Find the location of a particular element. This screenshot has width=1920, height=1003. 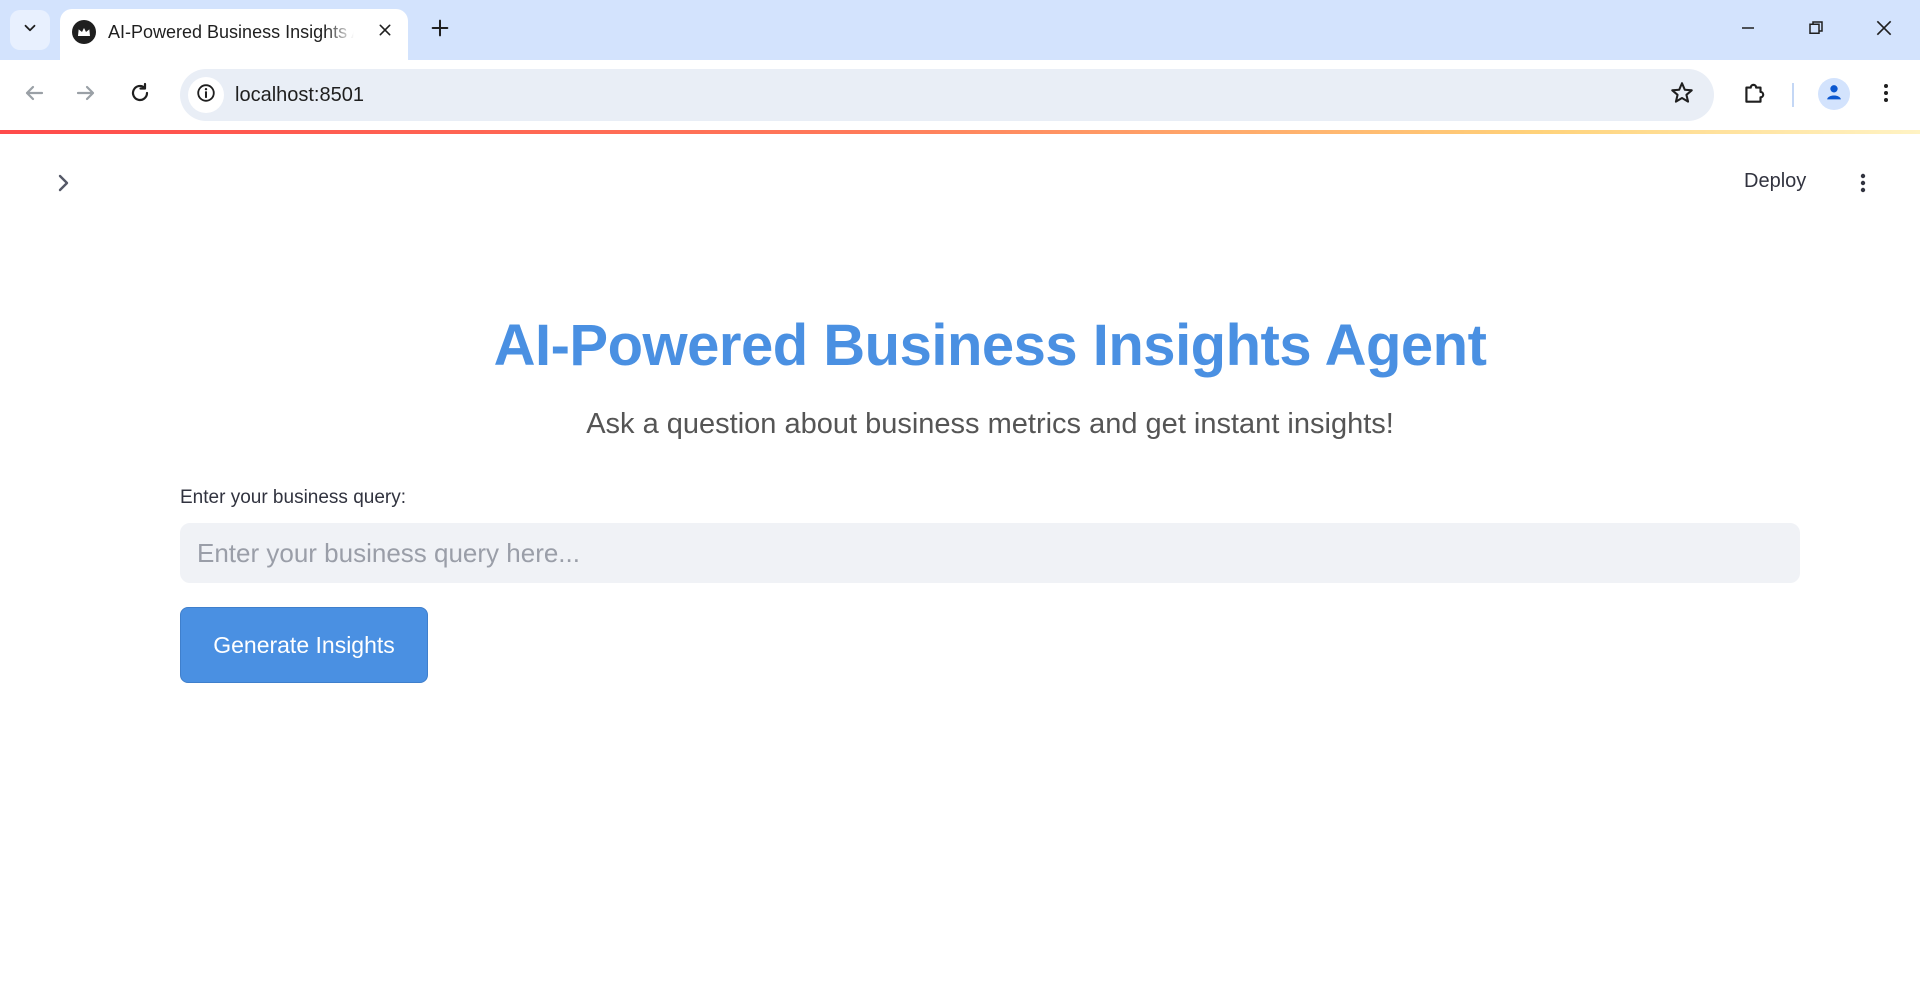

tab-title: AI-Powered Business Insights Agent is located at coordinates (231, 32).